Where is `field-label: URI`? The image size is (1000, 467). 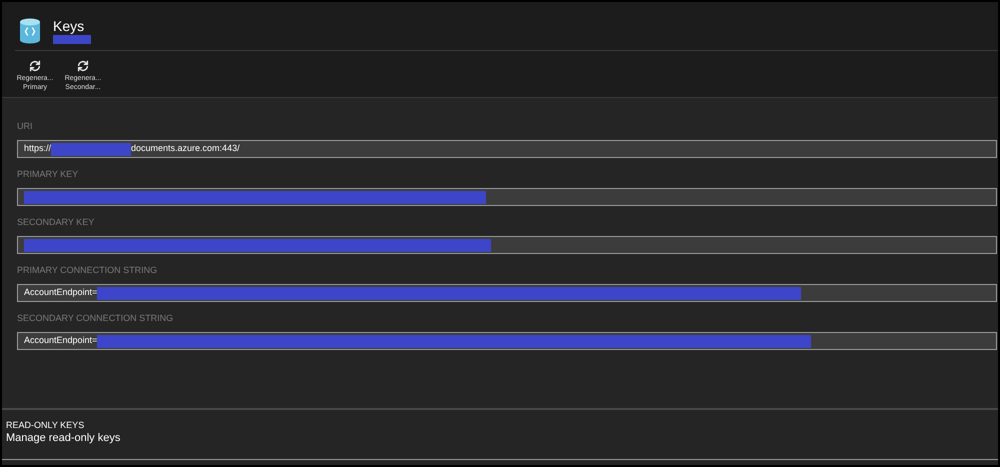 field-label: URI is located at coordinates (25, 126).